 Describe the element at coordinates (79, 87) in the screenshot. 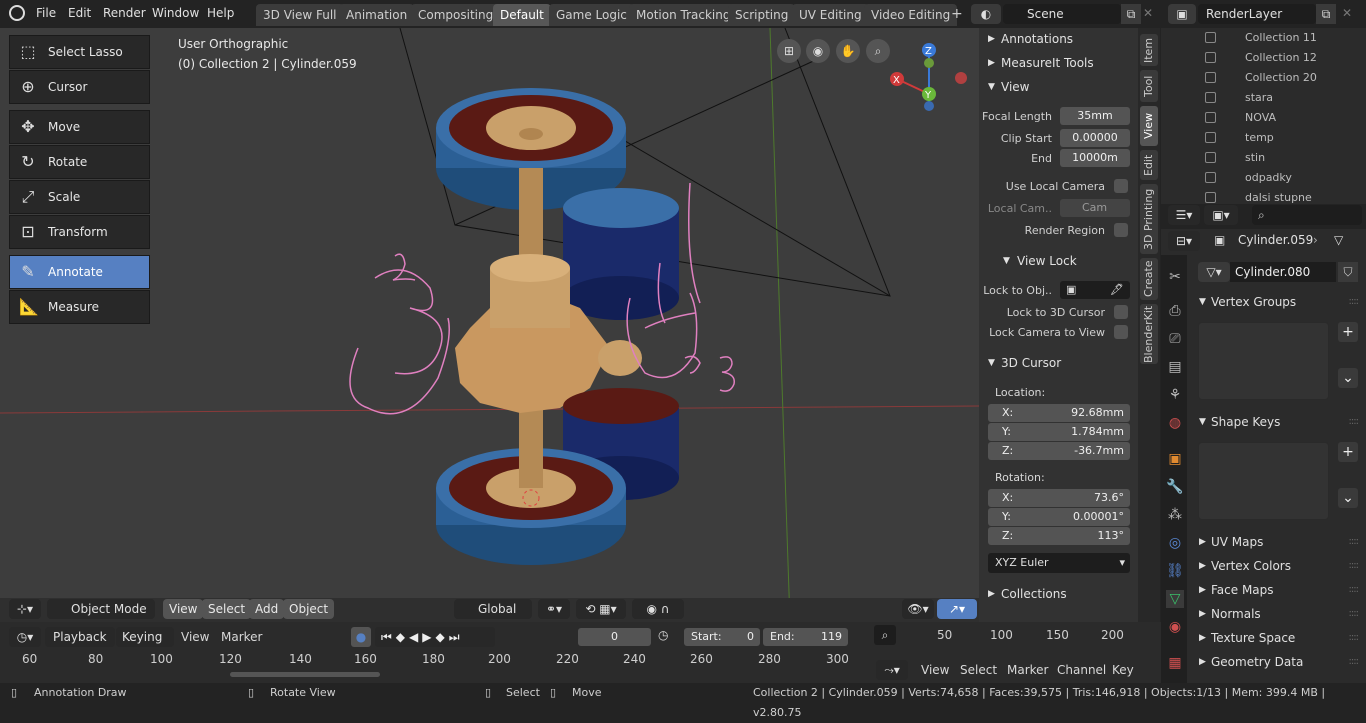

I see `tool-cursor: ⊕ Cursor` at that location.